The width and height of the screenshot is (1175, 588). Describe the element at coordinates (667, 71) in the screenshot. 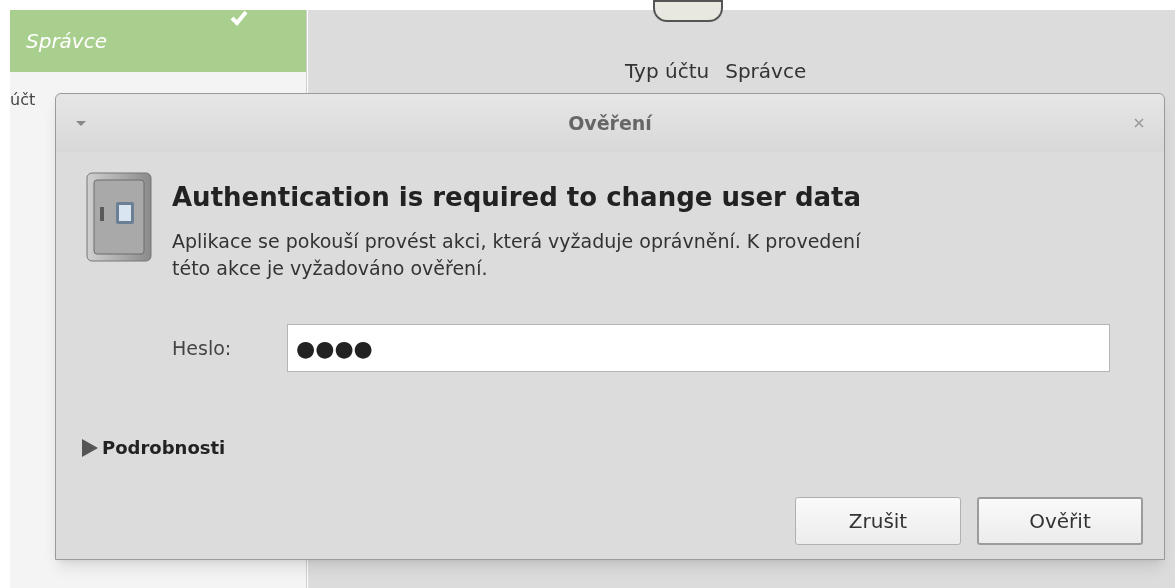

I see `account-type-label: Typ účtu` at that location.